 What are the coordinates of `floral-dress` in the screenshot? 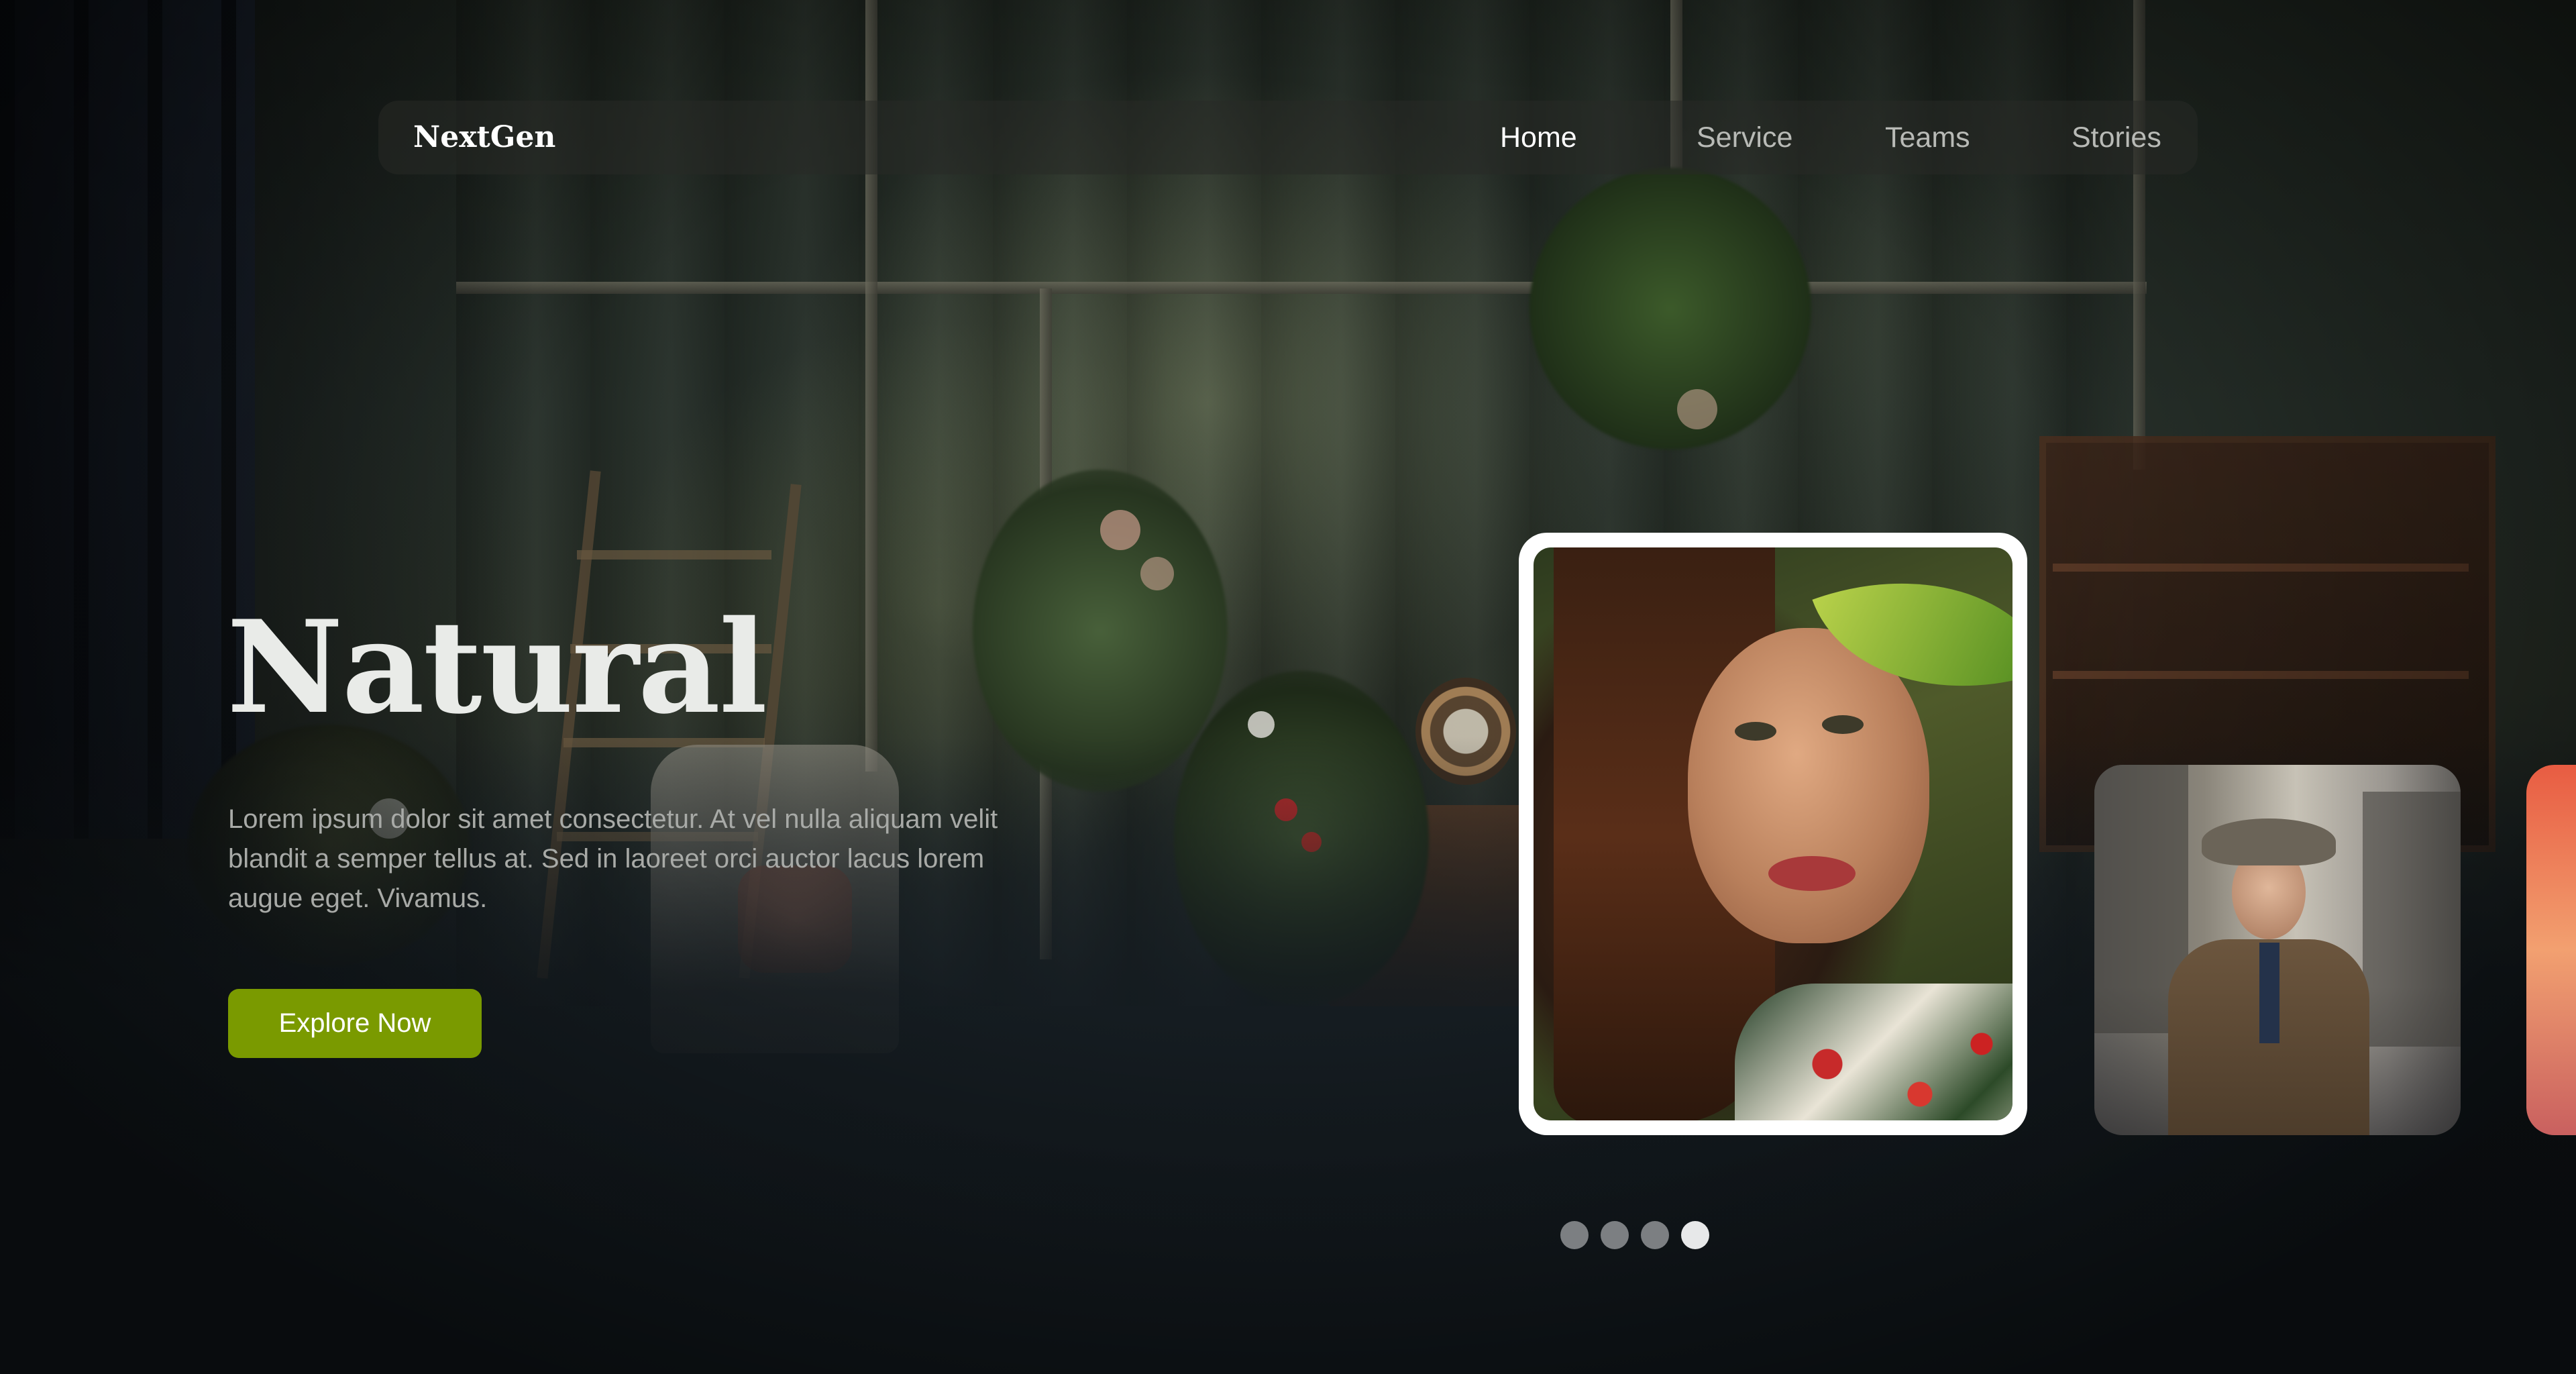 It's located at (1873, 1052).